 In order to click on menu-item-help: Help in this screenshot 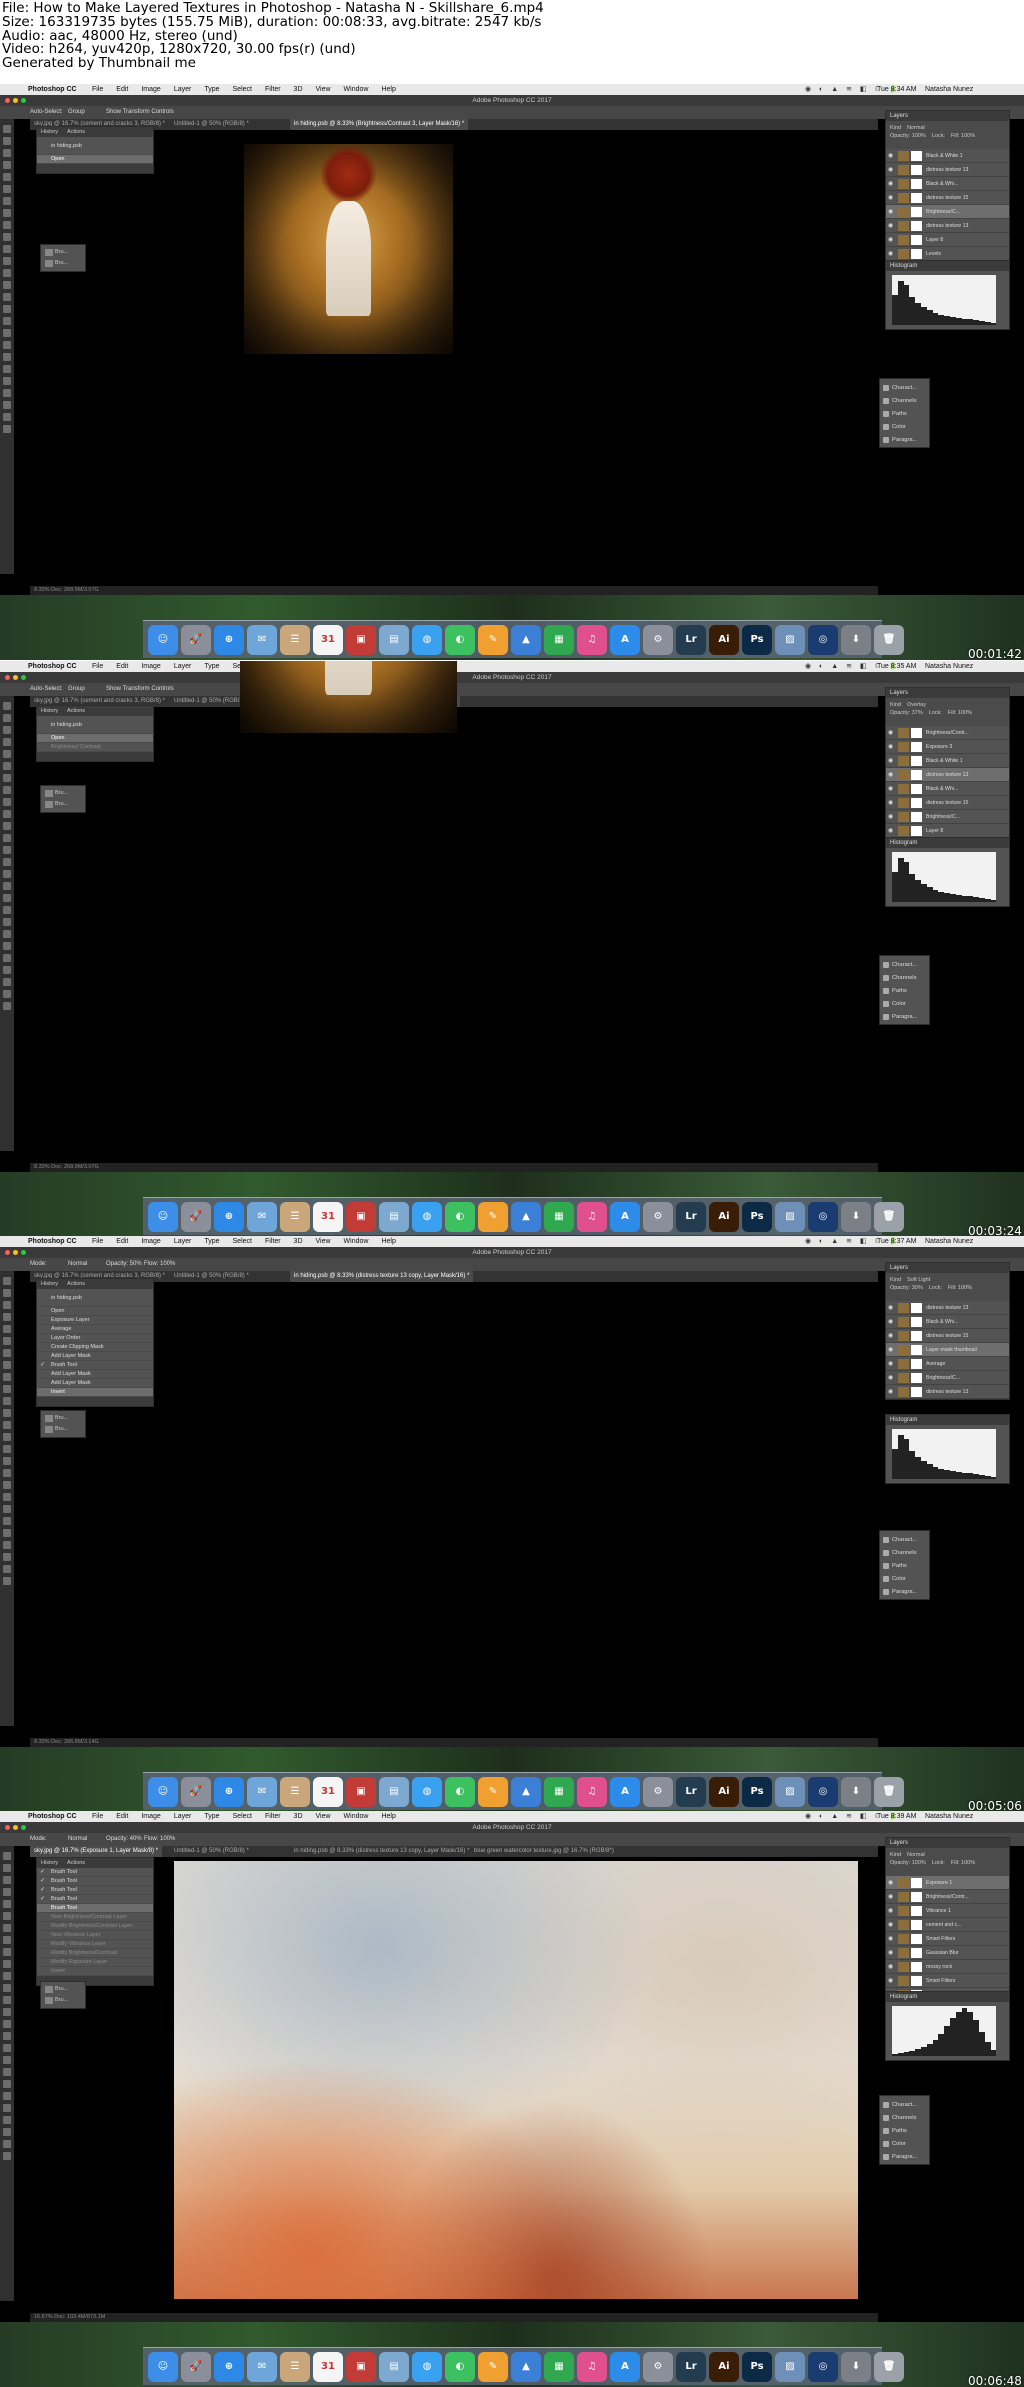, I will do `click(388, 1816)`.